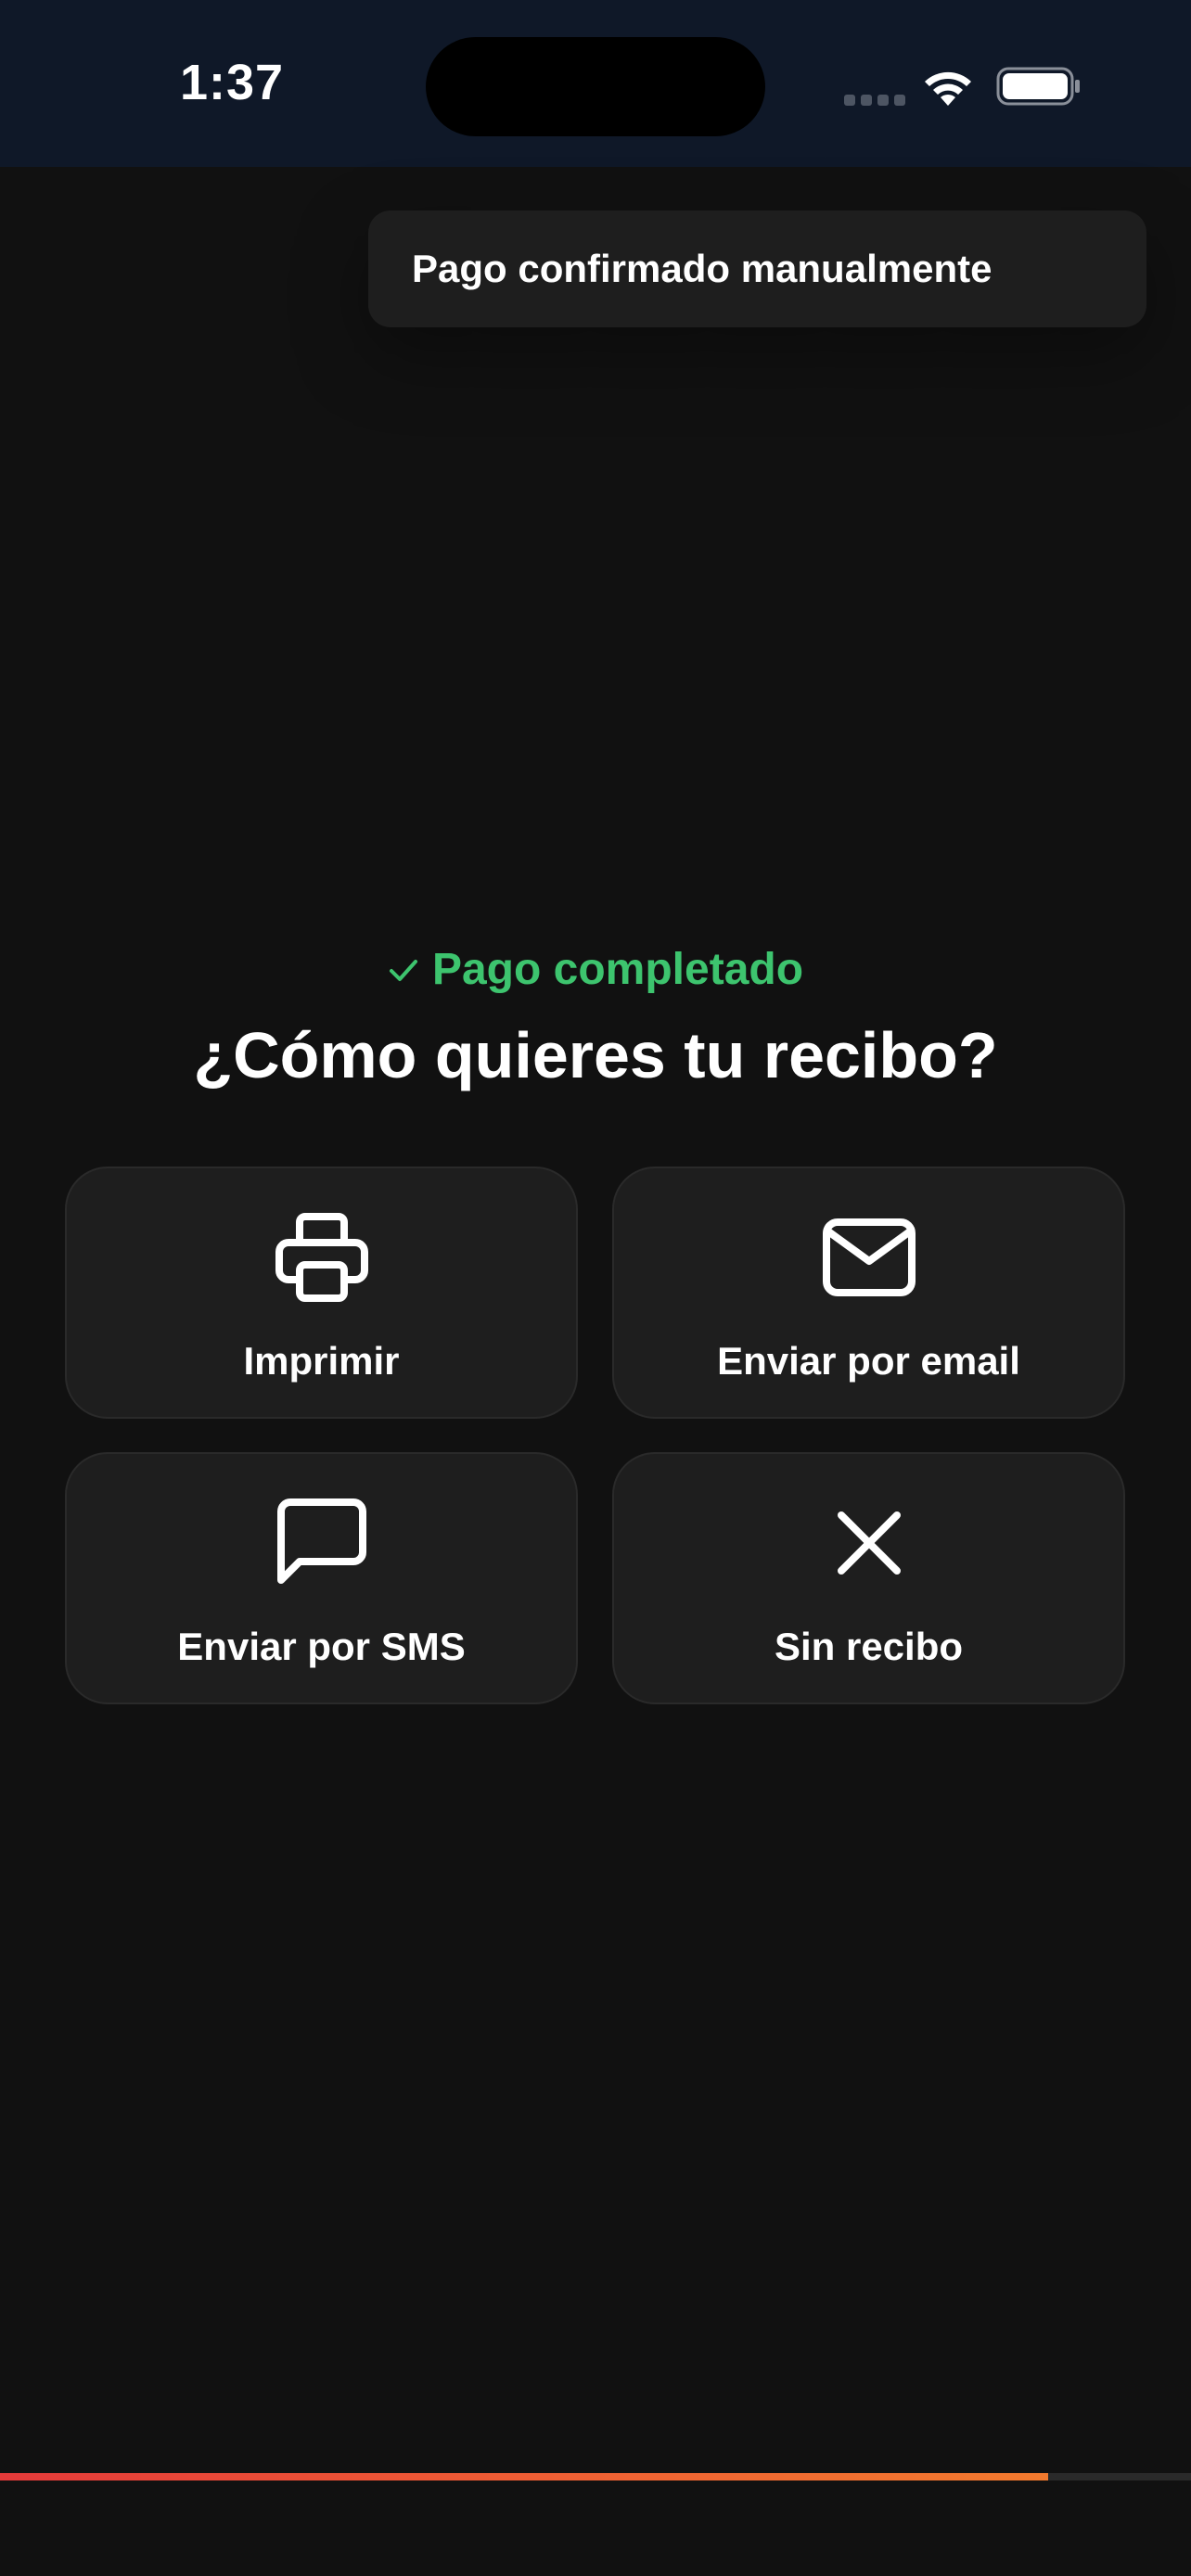 This screenshot has width=1191, height=2576. I want to click on page-title: ¿Cómo quieres tu recibo?, so click(595, 1055).